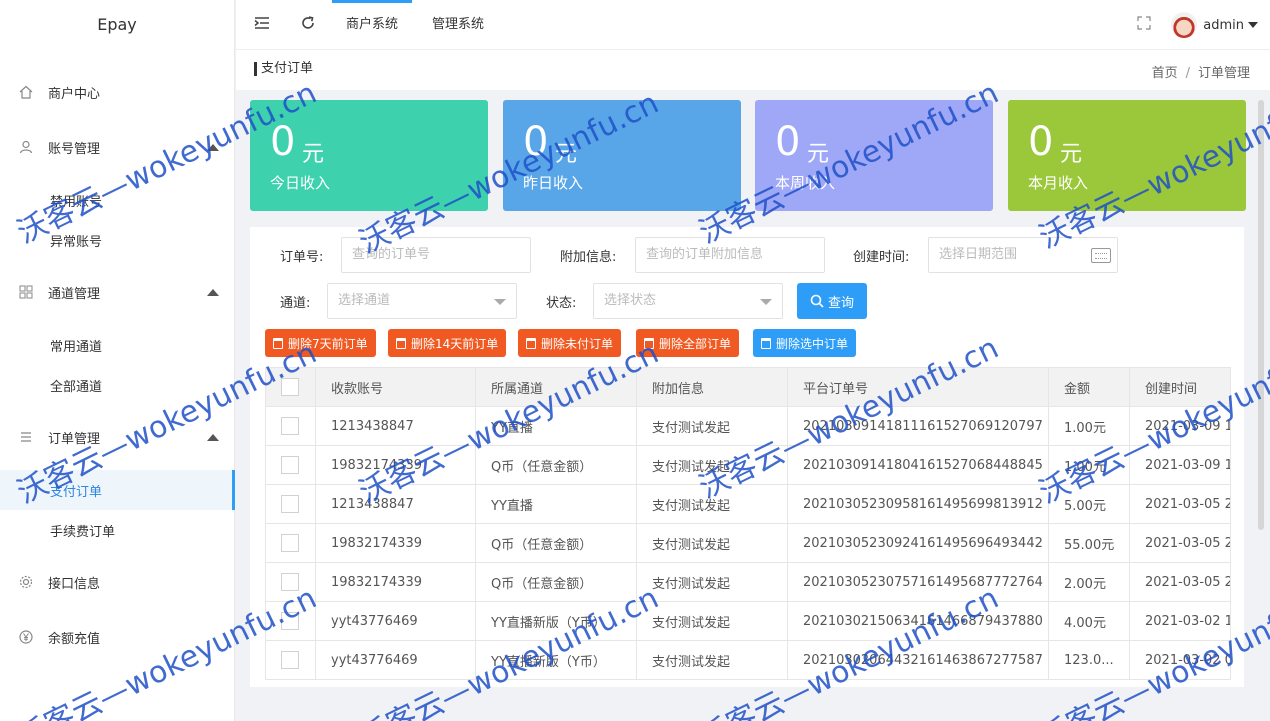  What do you see at coordinates (1127, 155) in the screenshot?
I see `stat-card-month: 0 元 本月收入` at bounding box center [1127, 155].